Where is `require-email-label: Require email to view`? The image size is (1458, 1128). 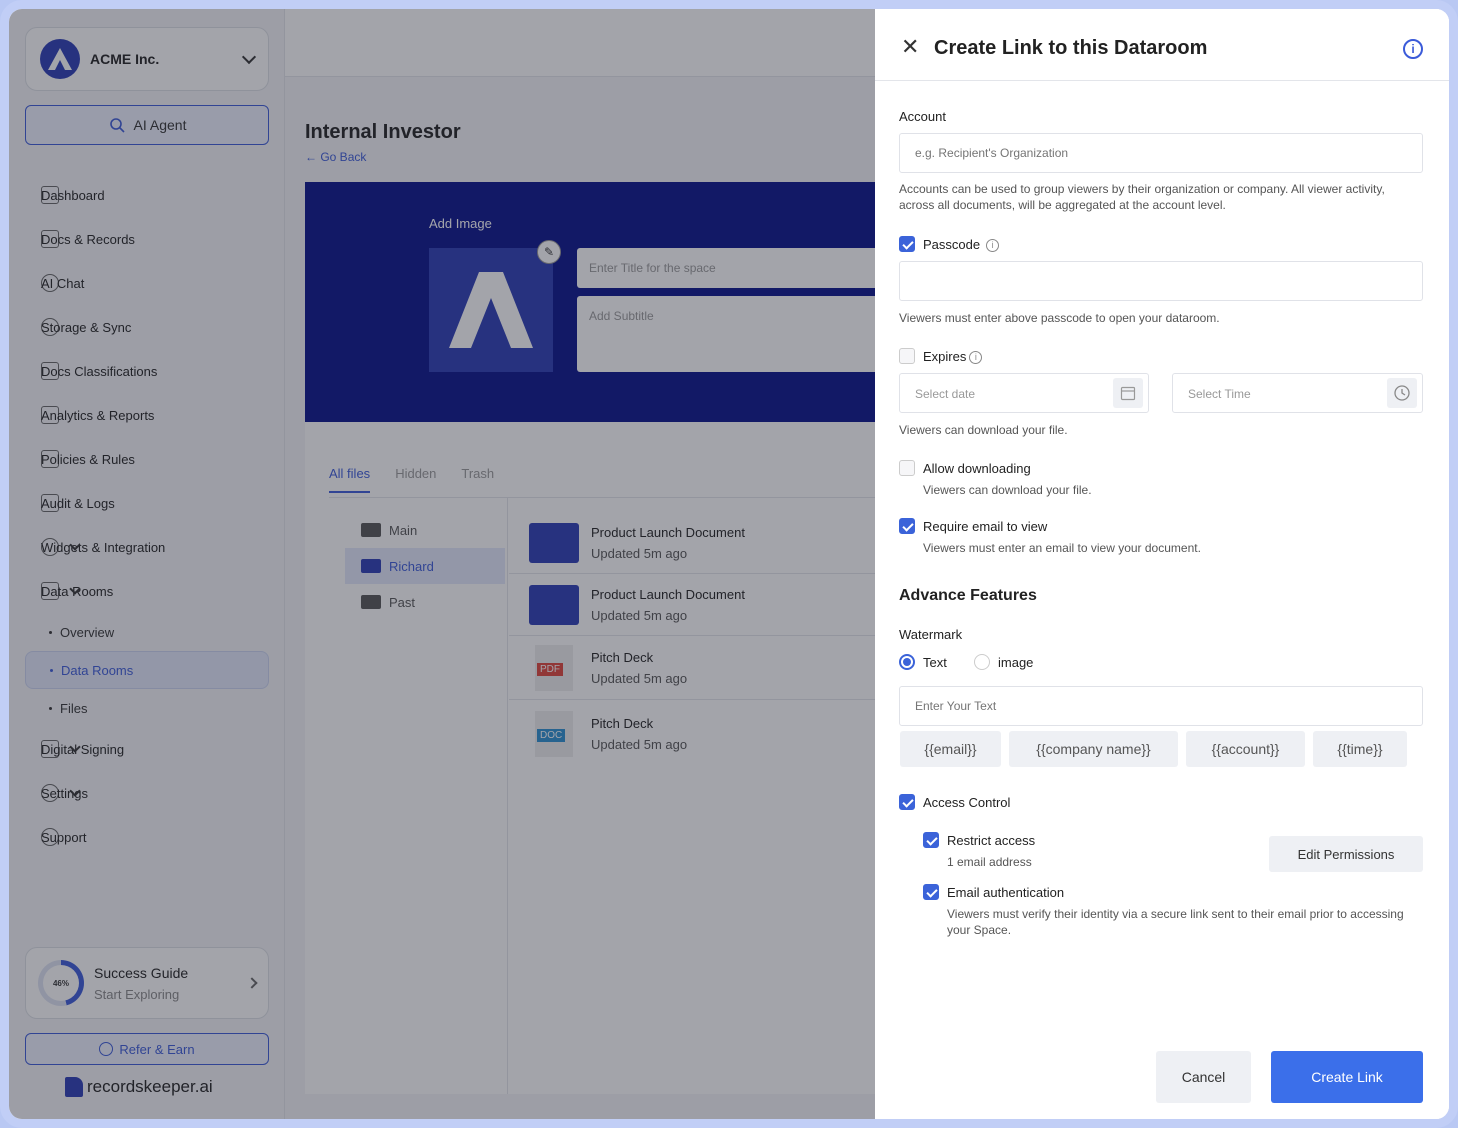
require-email-label: Require email to view is located at coordinates (985, 526).